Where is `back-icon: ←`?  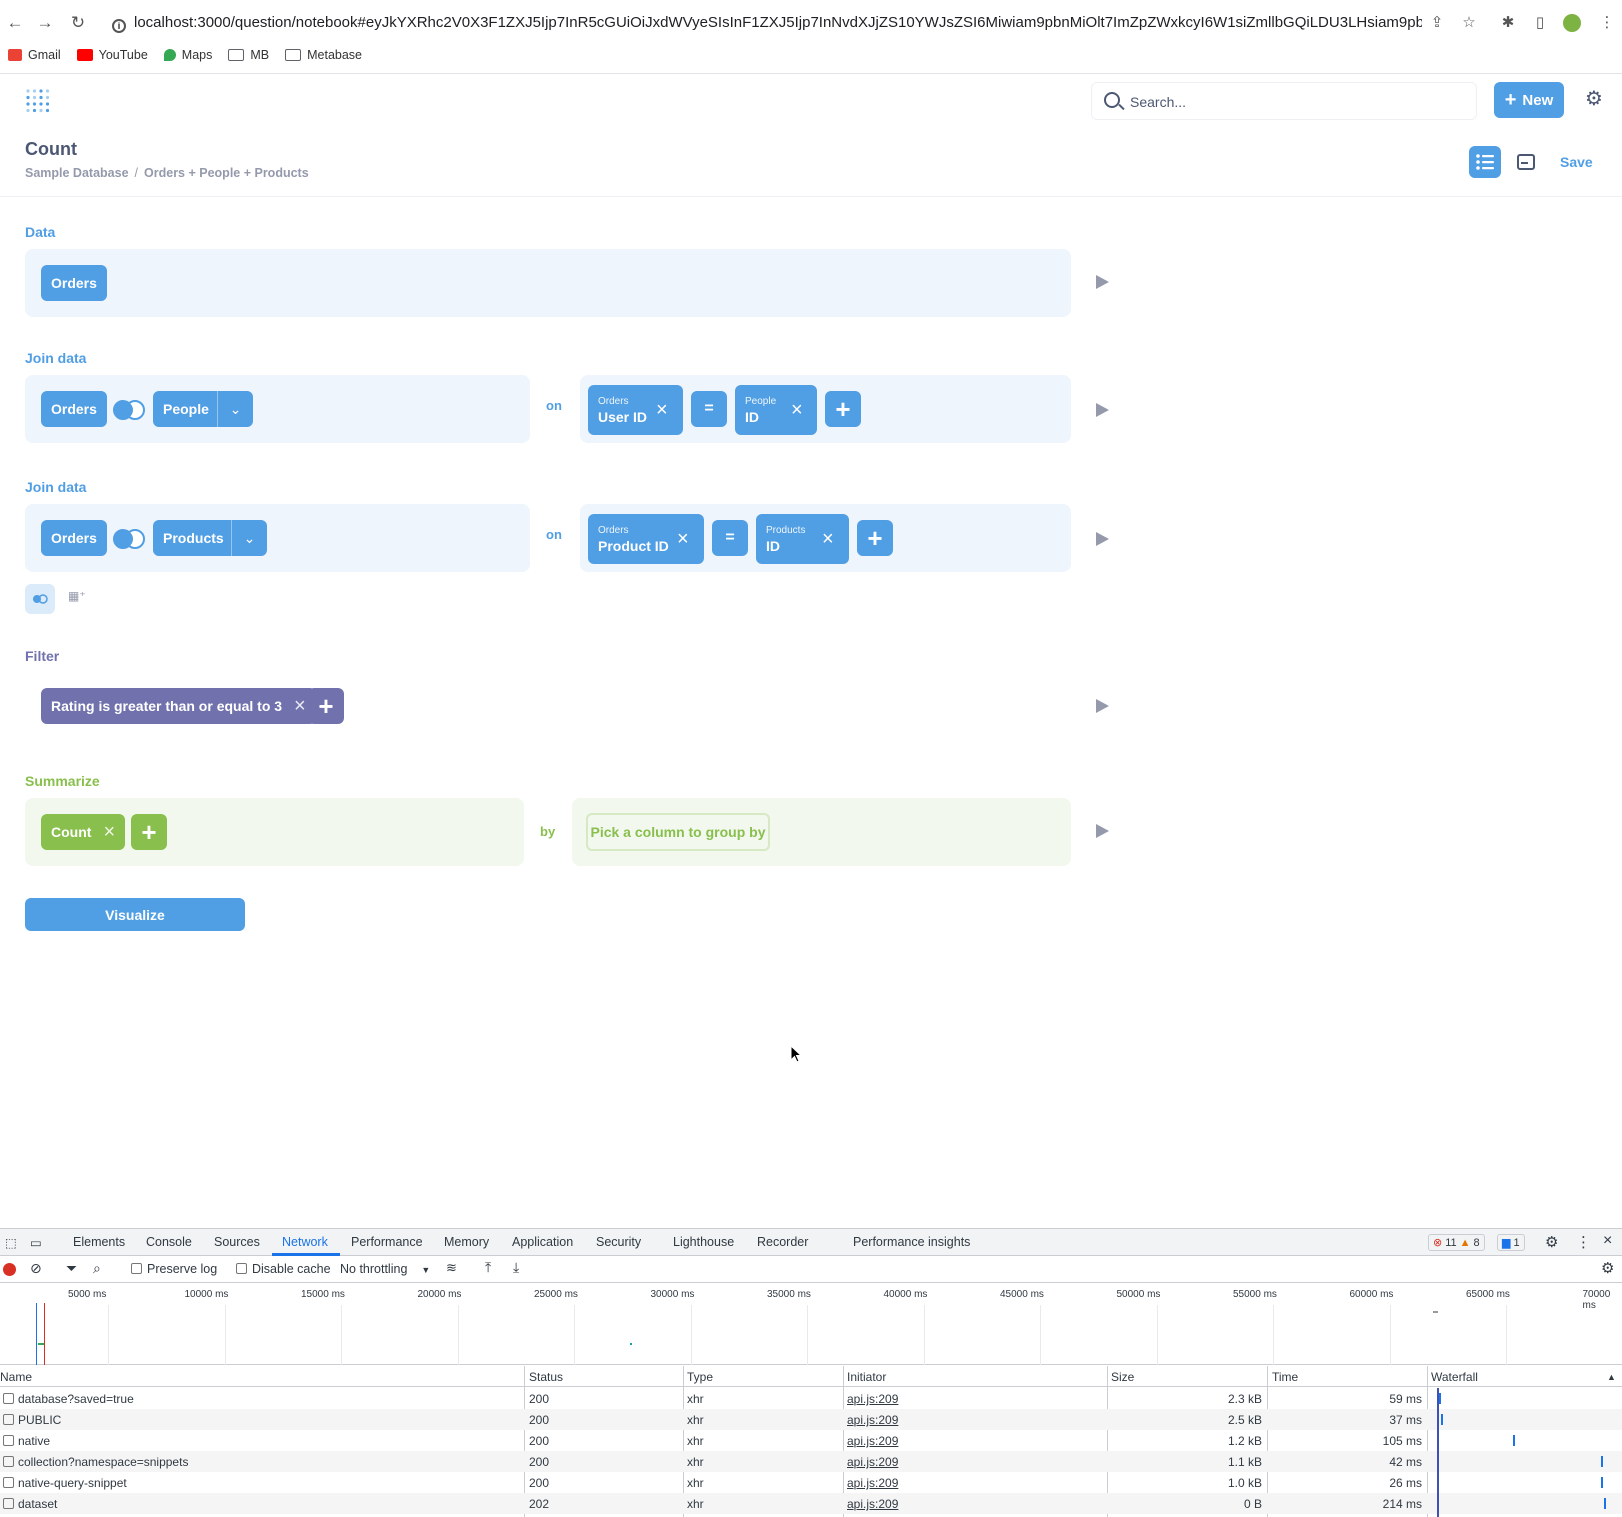
back-icon: ← is located at coordinates (15, 23).